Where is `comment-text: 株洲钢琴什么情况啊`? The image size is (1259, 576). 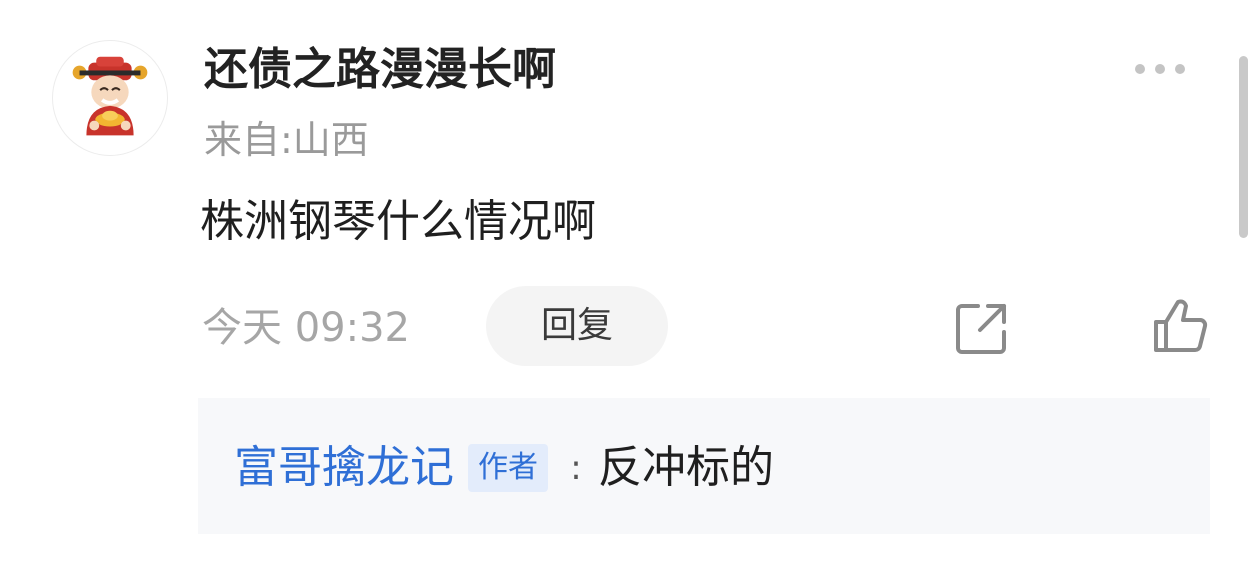 comment-text: 株洲钢琴什么情况啊 is located at coordinates (398, 221).